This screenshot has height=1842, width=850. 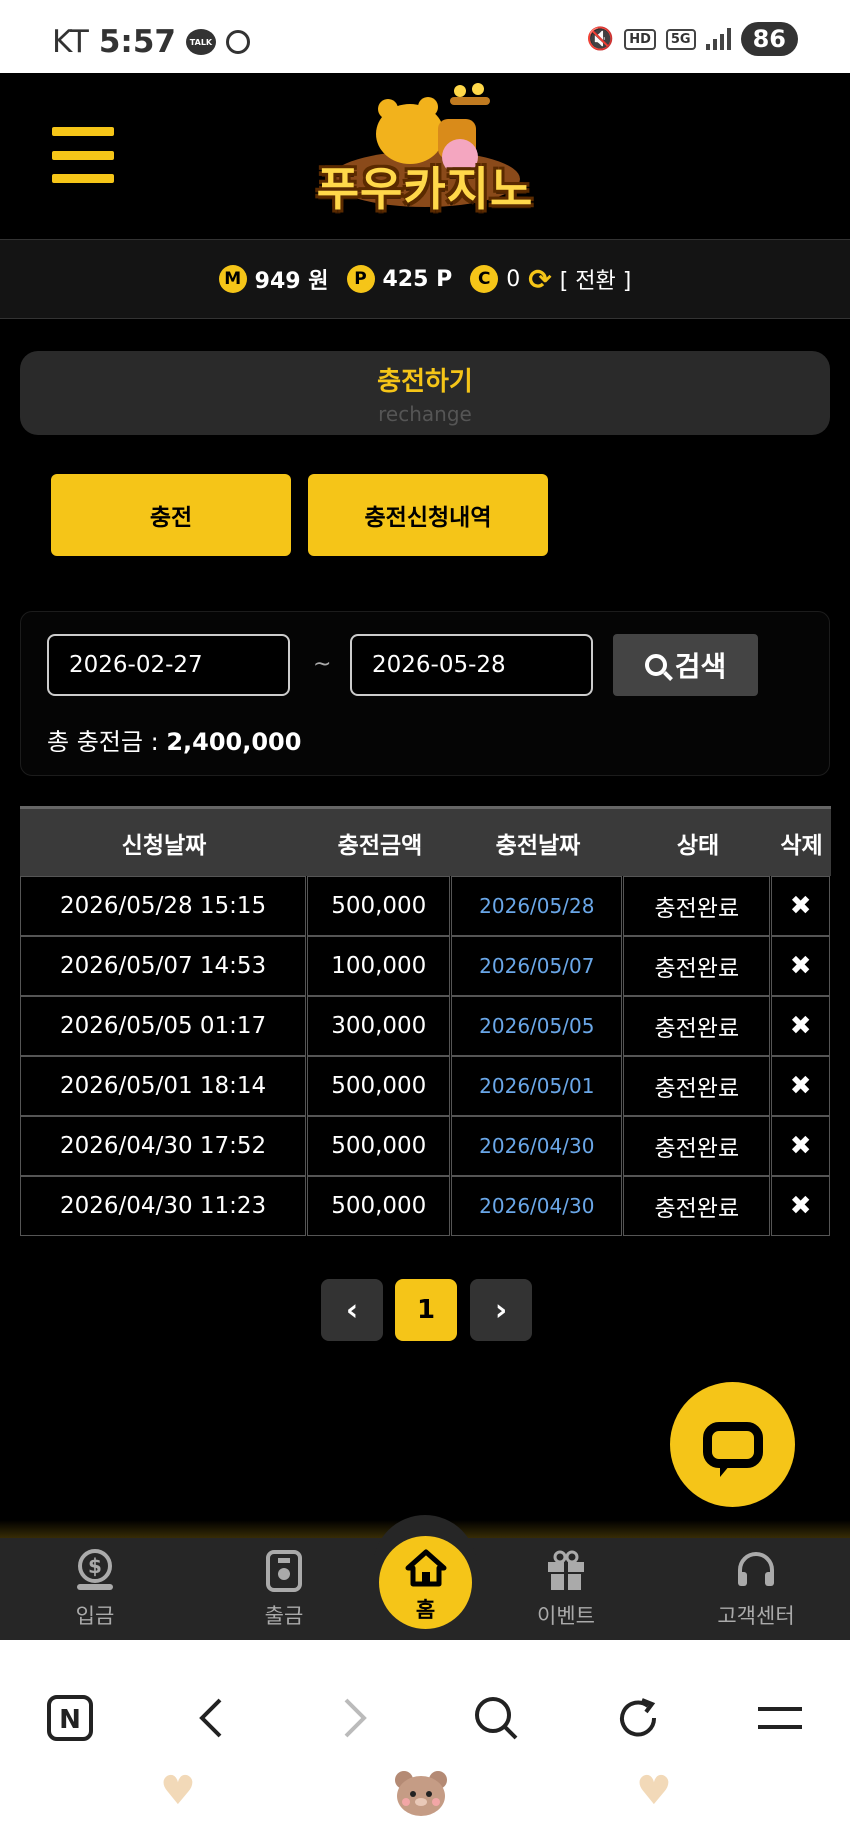 I want to click on search-button: 검색, so click(x=685, y=665).